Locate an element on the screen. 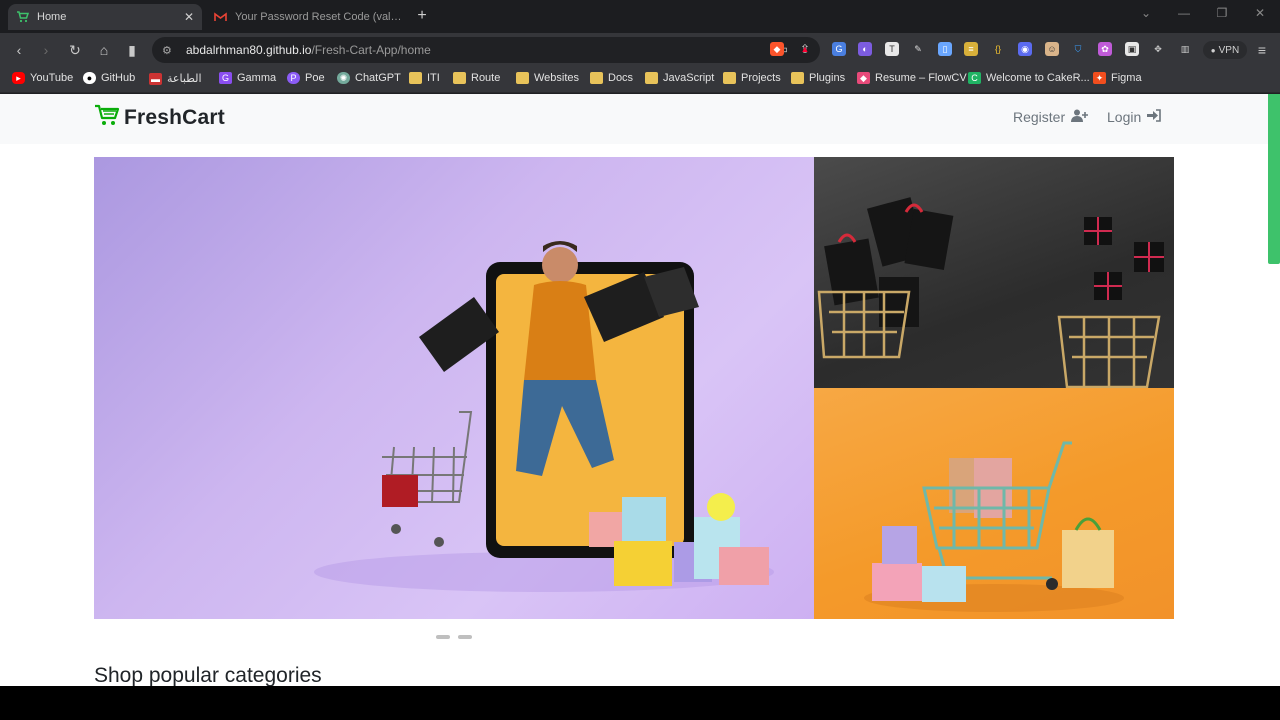  bookmark-label: Projects is located at coordinates (761, 78).